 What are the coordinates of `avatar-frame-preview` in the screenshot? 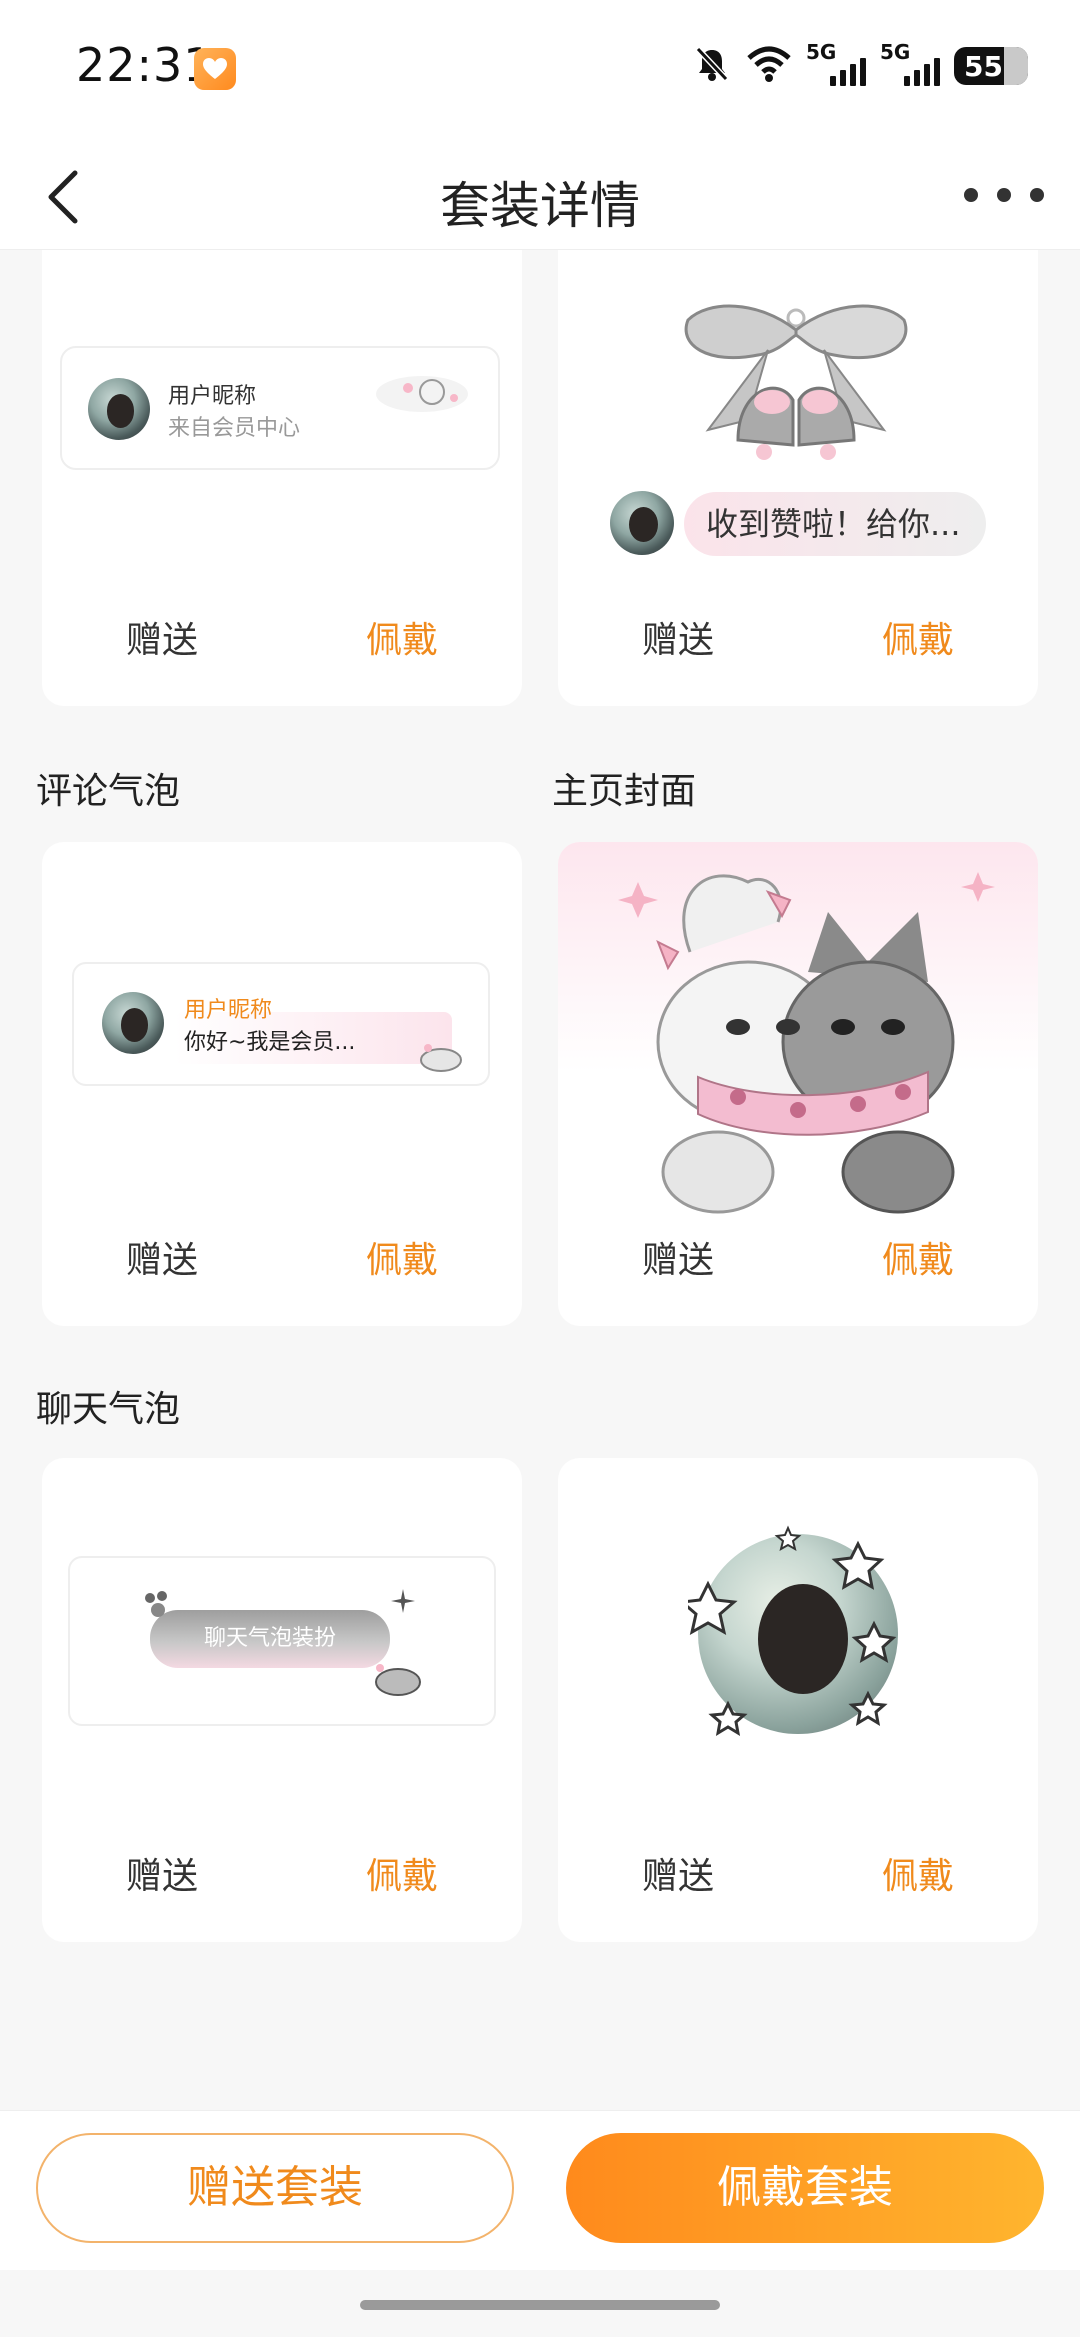 It's located at (798, 1634).